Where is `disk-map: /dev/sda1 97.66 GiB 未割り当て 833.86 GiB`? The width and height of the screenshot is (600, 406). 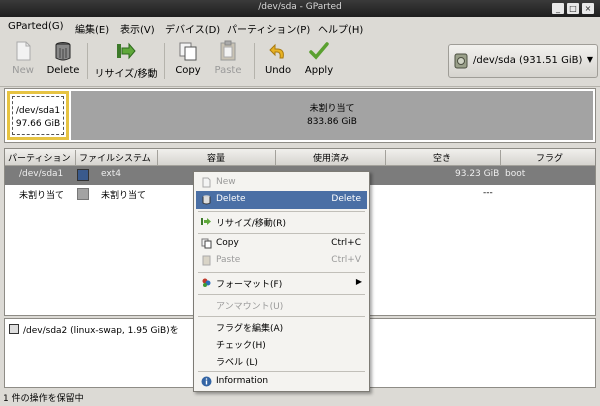
disk-map: /dev/sda1 97.66 GiB 未割り当て 833.86 GiB is located at coordinates (300, 115).